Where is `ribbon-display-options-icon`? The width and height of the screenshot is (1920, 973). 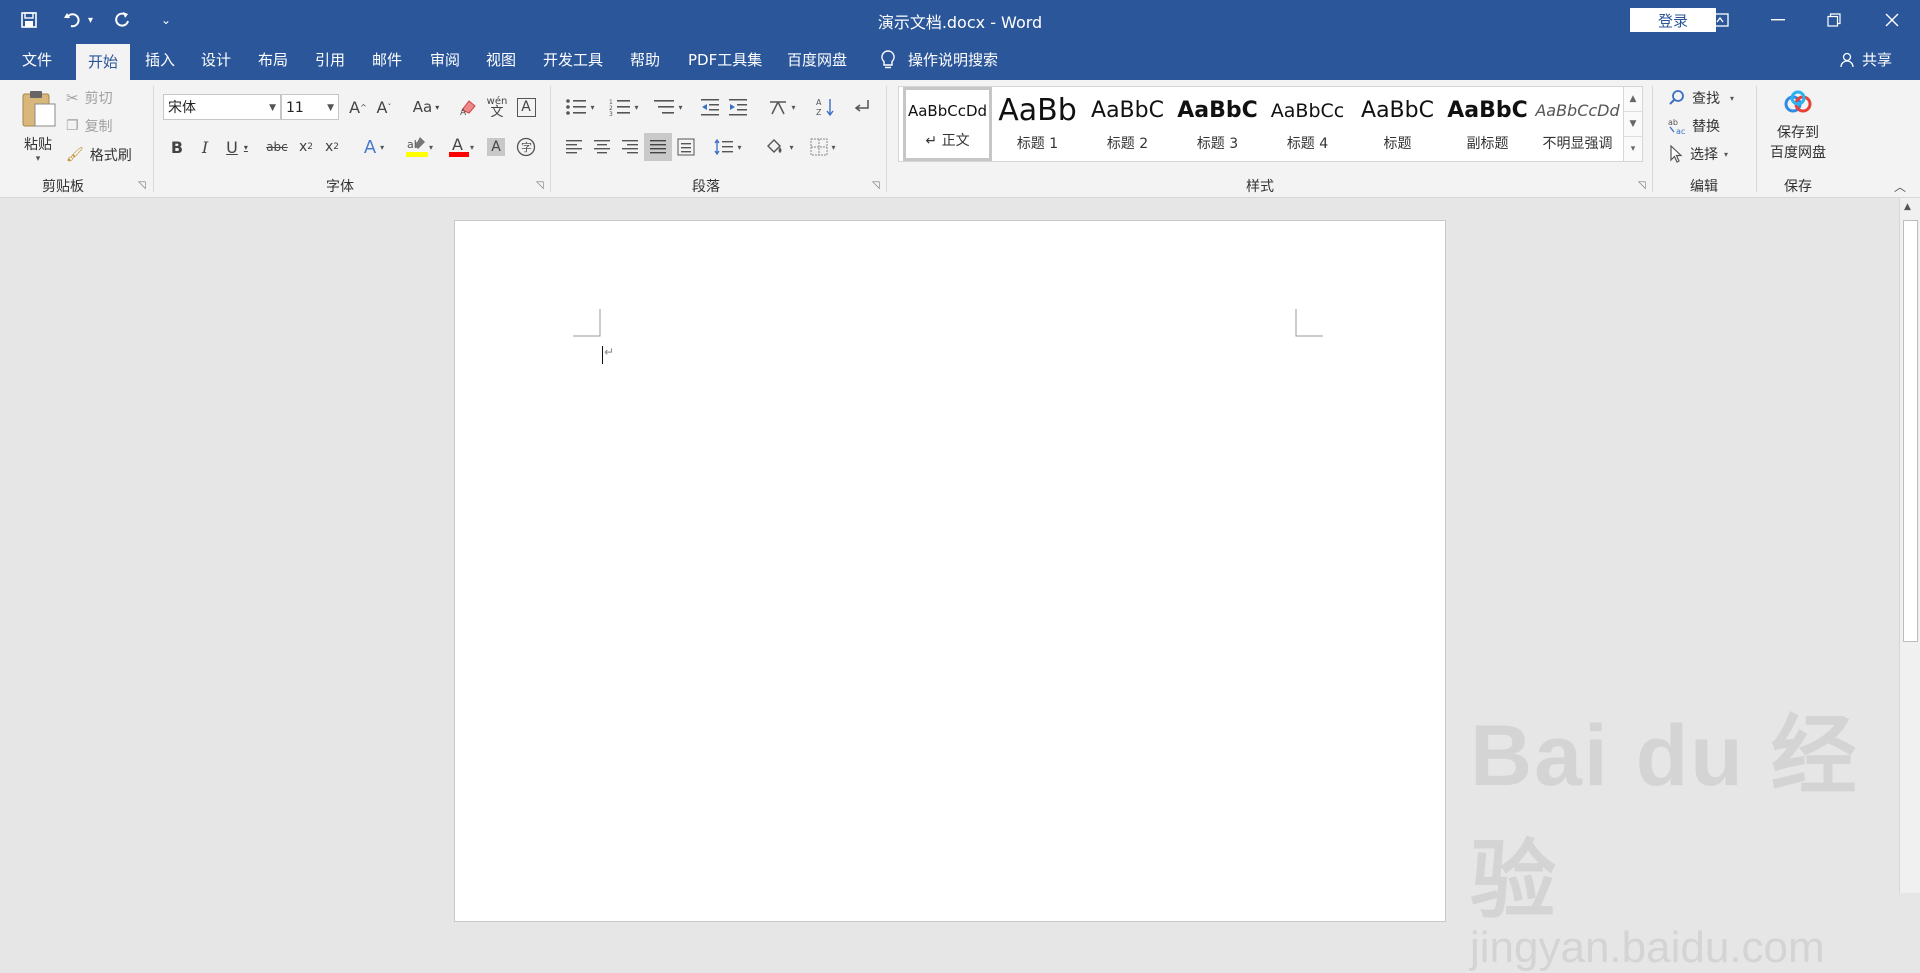 ribbon-display-options-icon is located at coordinates (1720, 20).